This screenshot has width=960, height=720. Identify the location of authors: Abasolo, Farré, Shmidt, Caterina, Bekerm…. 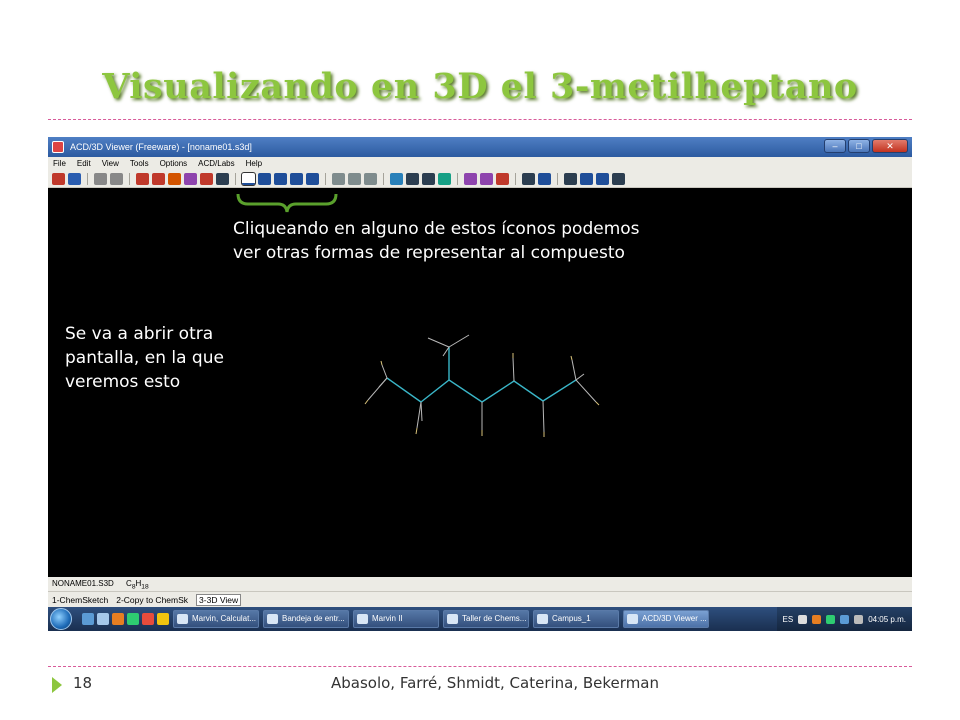
(495, 683).